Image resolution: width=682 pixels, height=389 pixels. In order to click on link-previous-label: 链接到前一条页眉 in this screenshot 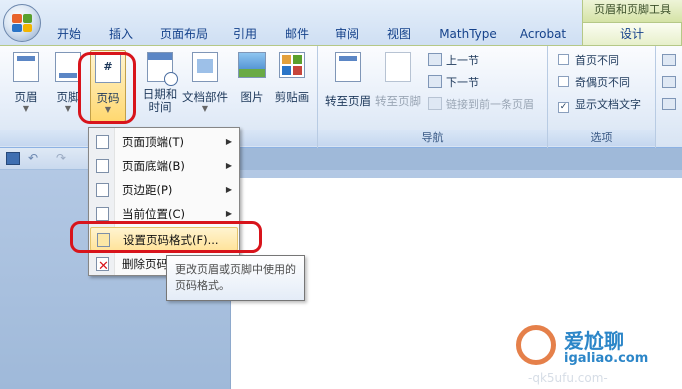, I will do `click(490, 104)`.